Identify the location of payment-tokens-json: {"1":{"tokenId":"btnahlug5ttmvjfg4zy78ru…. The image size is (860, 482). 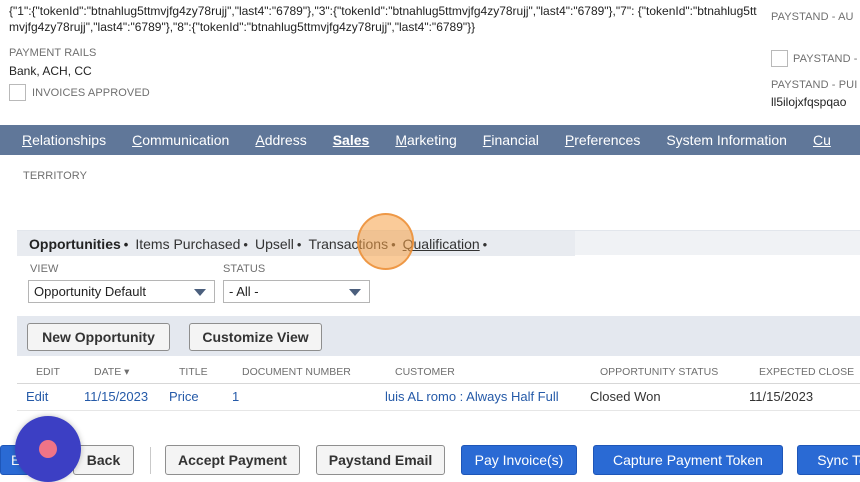
(383, 19).